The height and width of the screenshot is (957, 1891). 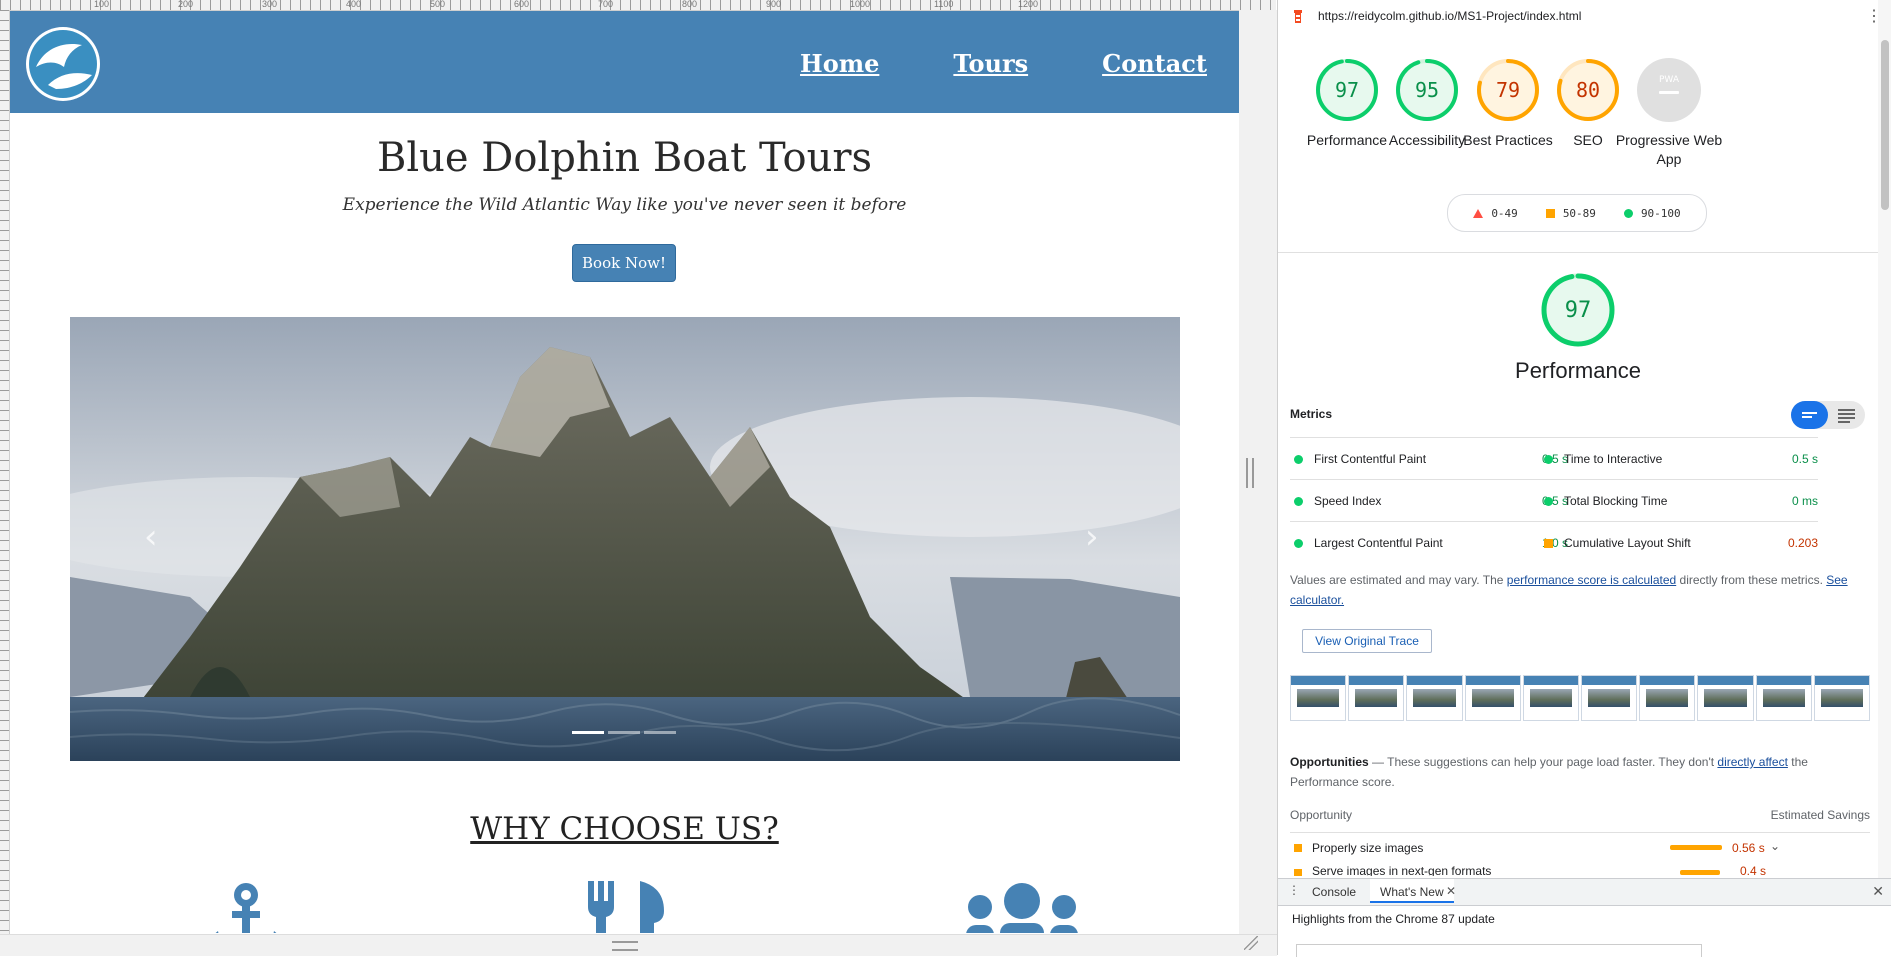 I want to click on carousel-indicators, so click(x=624, y=732).